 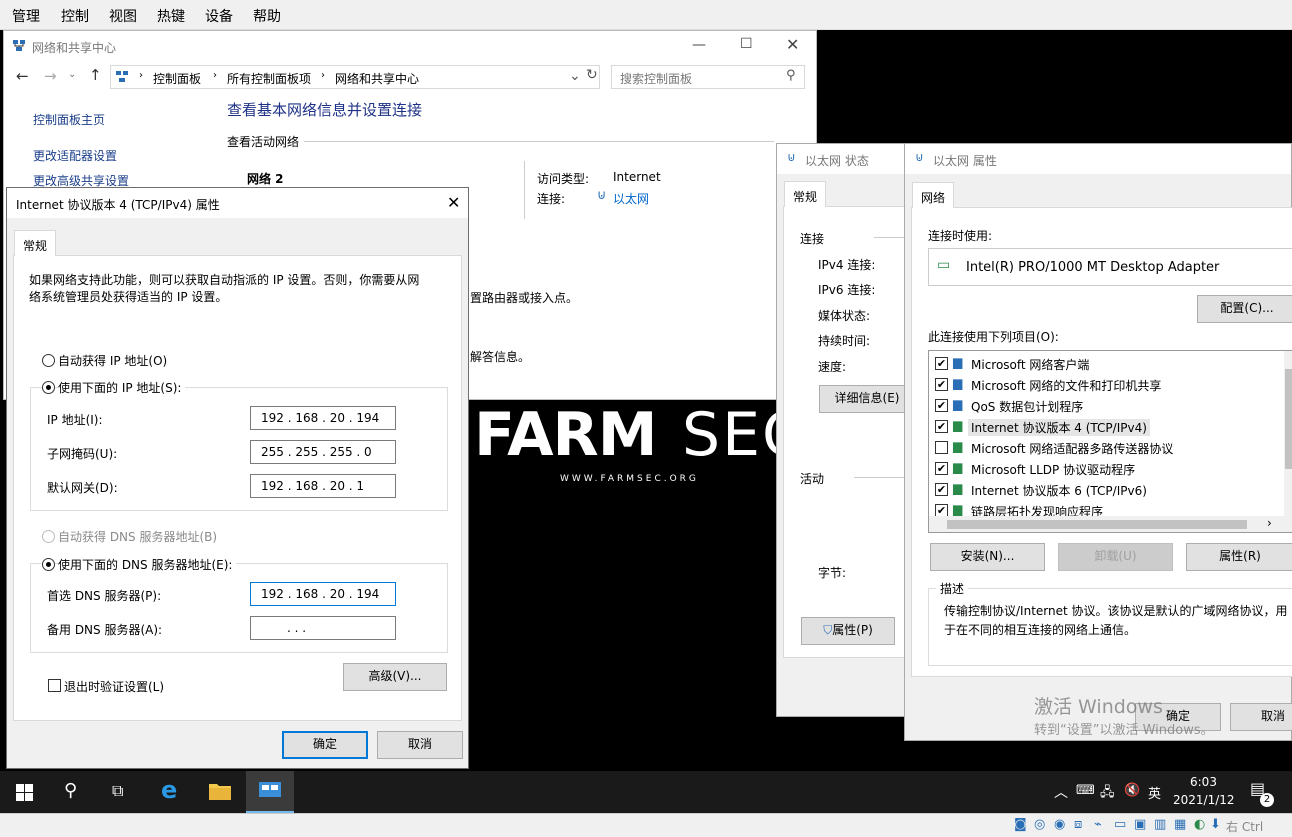 I want to click on network-tray-icon: 🖧, so click(x=1107, y=794).